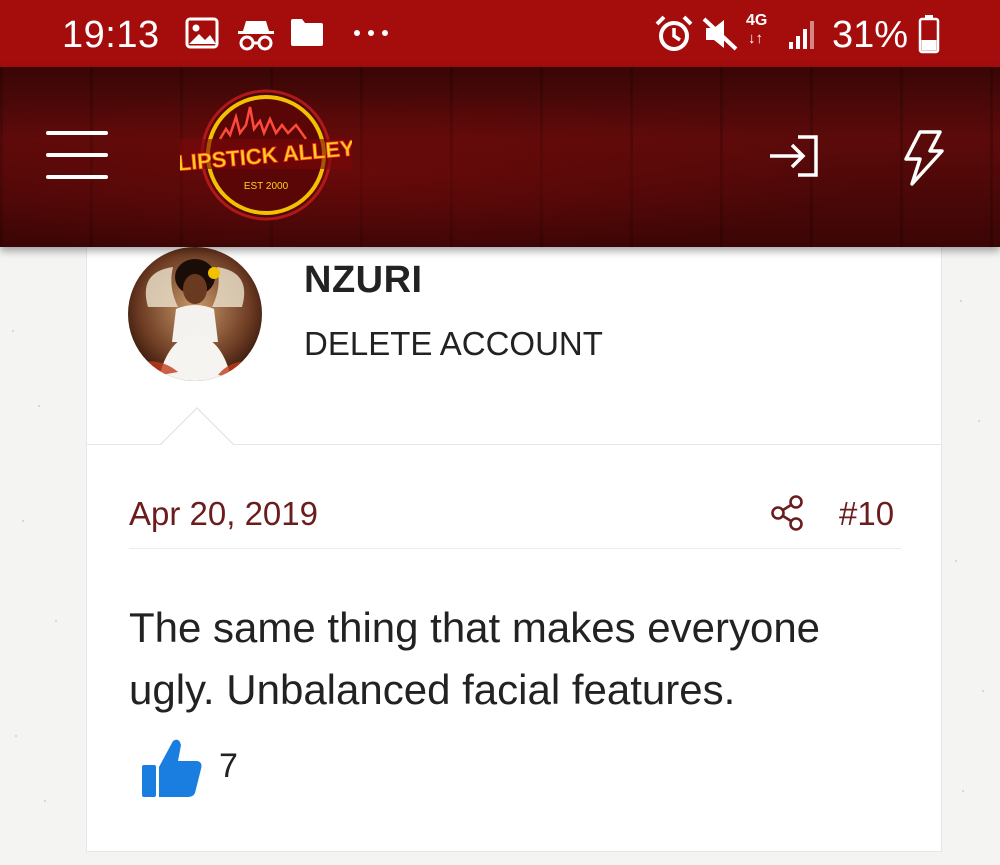 This screenshot has height=865, width=1000. What do you see at coordinates (172, 768) in the screenshot?
I see `like-icon` at bounding box center [172, 768].